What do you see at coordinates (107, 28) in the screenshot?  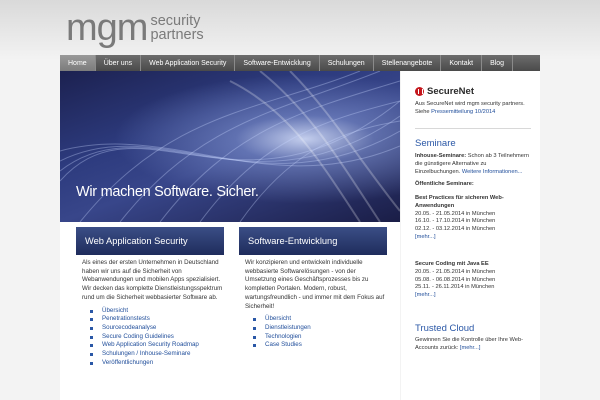 I see `logo-mgm: mgm` at bounding box center [107, 28].